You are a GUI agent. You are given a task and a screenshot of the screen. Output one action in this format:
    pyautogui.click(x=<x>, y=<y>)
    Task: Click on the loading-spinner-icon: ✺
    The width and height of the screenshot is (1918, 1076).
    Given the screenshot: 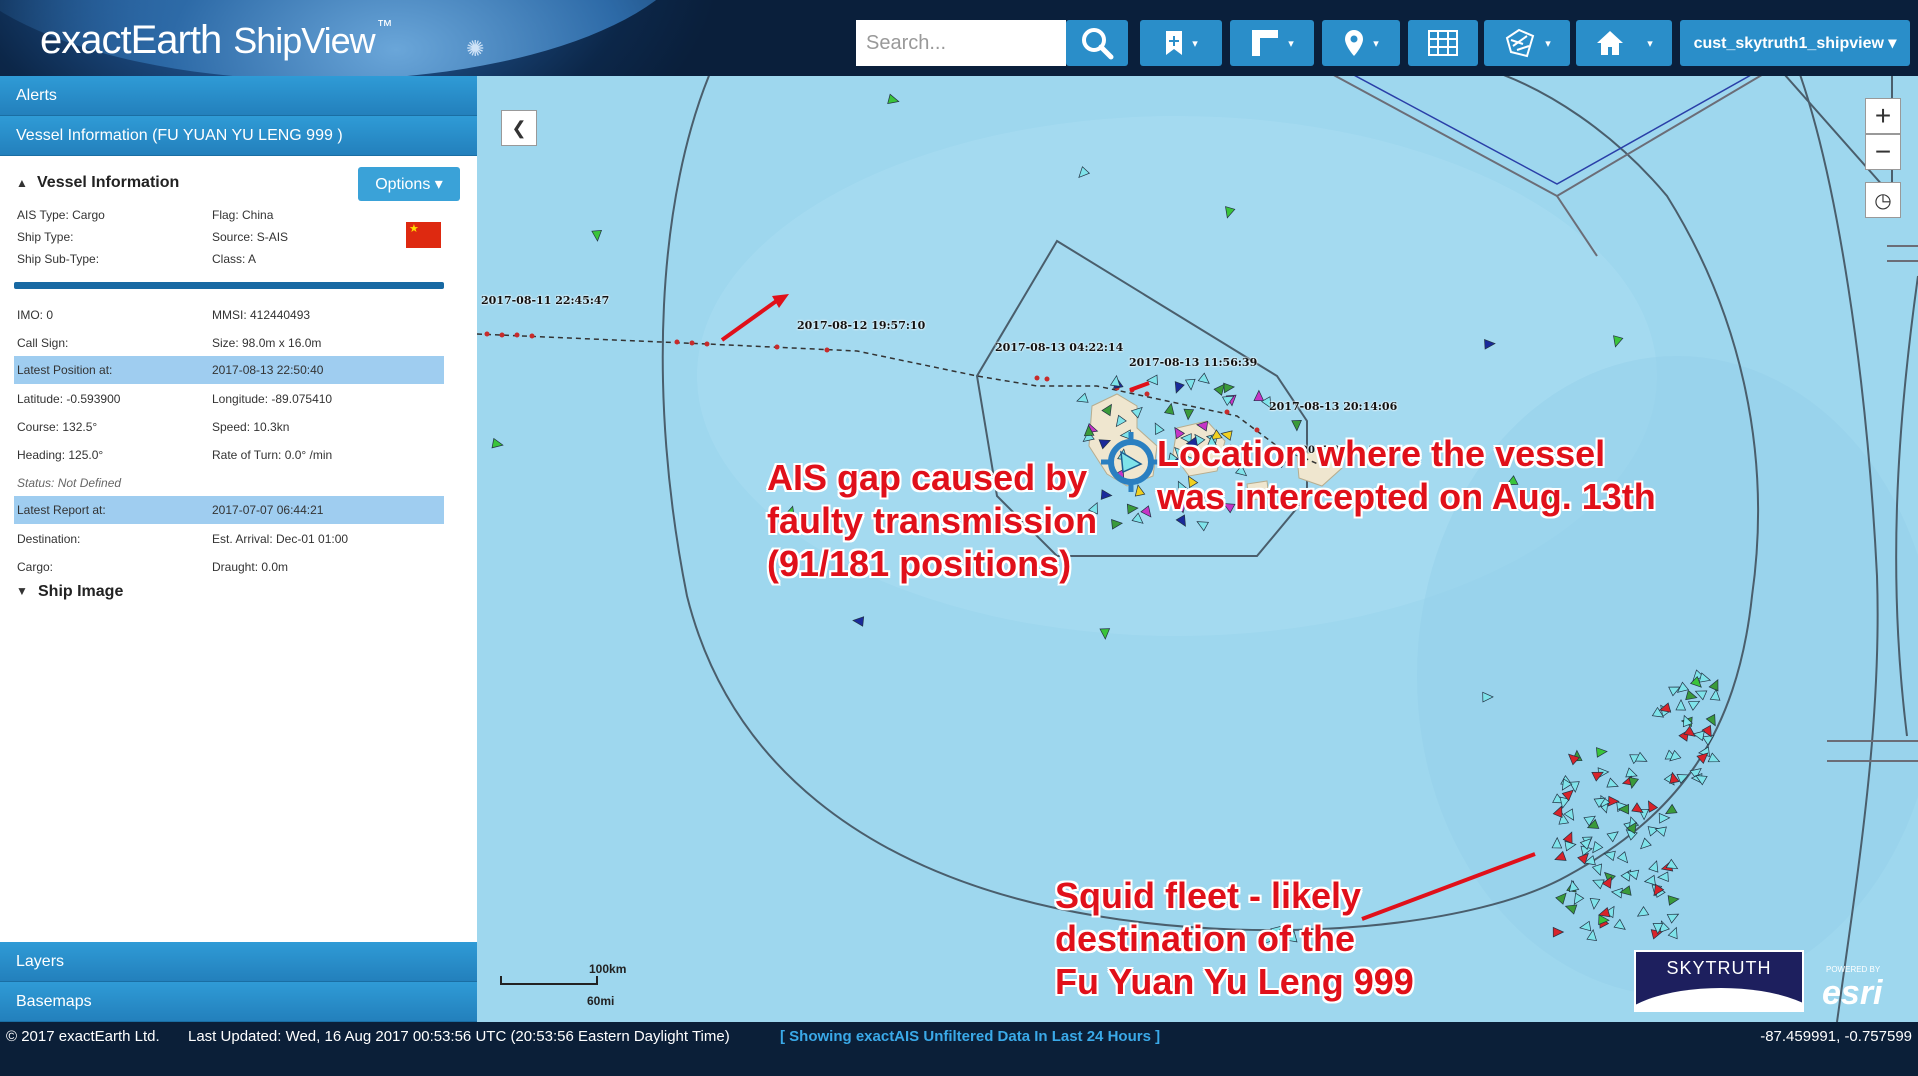 What is the action you would take?
    pyautogui.click(x=475, y=48)
    